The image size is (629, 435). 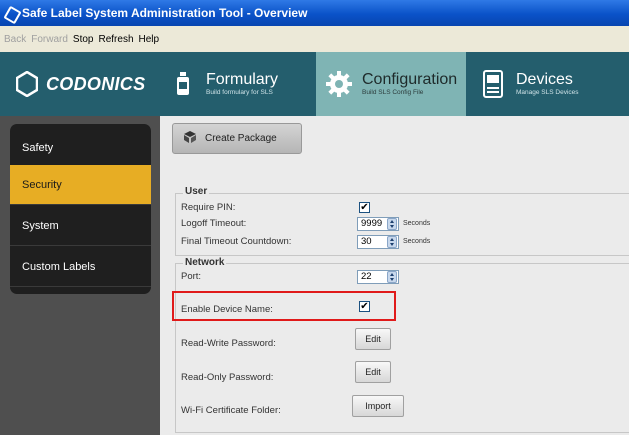 What do you see at coordinates (544, 79) in the screenshot?
I see `nav-devices-title: Devices` at bounding box center [544, 79].